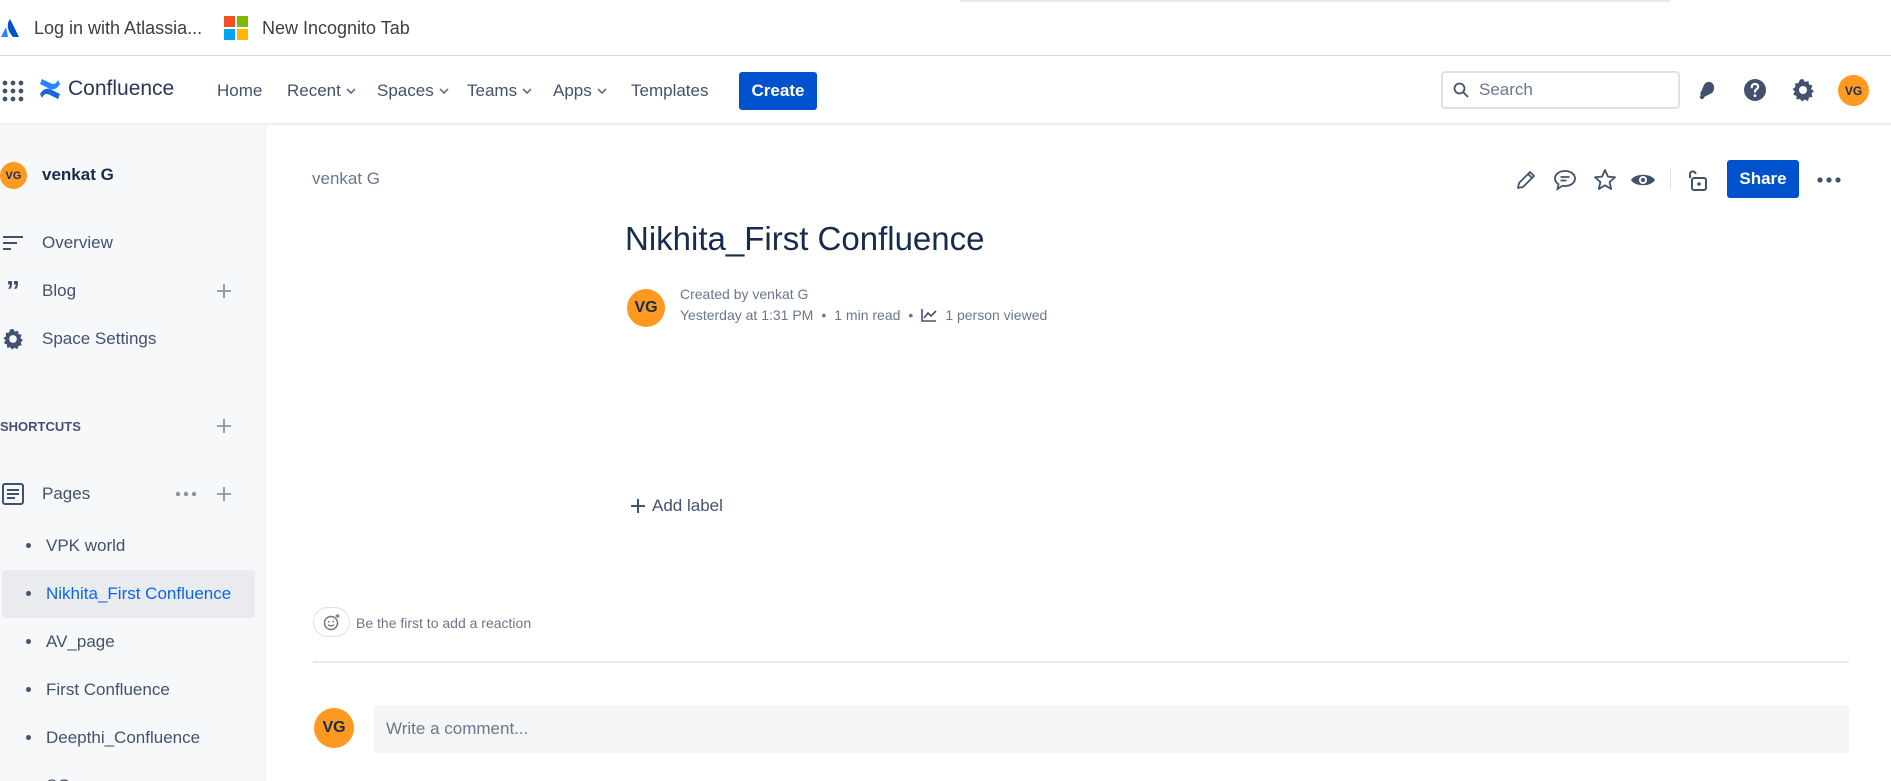 The image size is (1891, 781). Describe the element at coordinates (805, 238) in the screenshot. I see `page-title: Nikhita_First Confluence` at that location.